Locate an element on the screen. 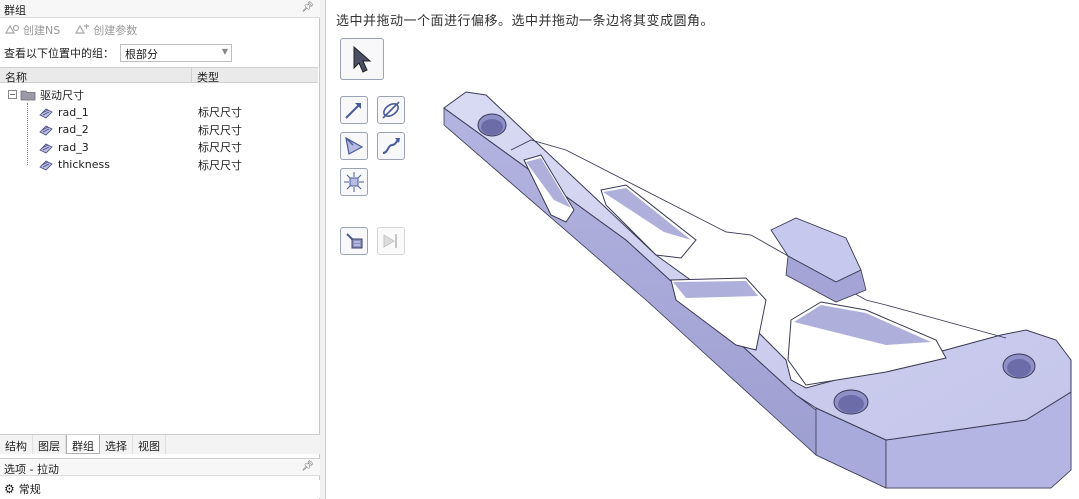  create-ns-icon is located at coordinates (12, 29).